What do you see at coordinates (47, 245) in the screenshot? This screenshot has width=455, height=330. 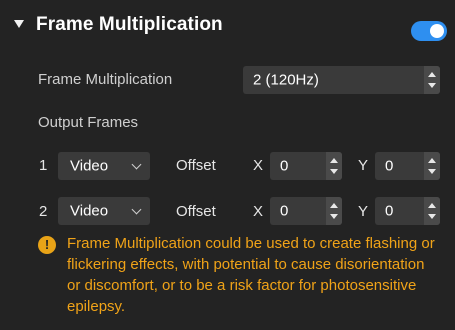 I see `exclamation-icon: !` at bounding box center [47, 245].